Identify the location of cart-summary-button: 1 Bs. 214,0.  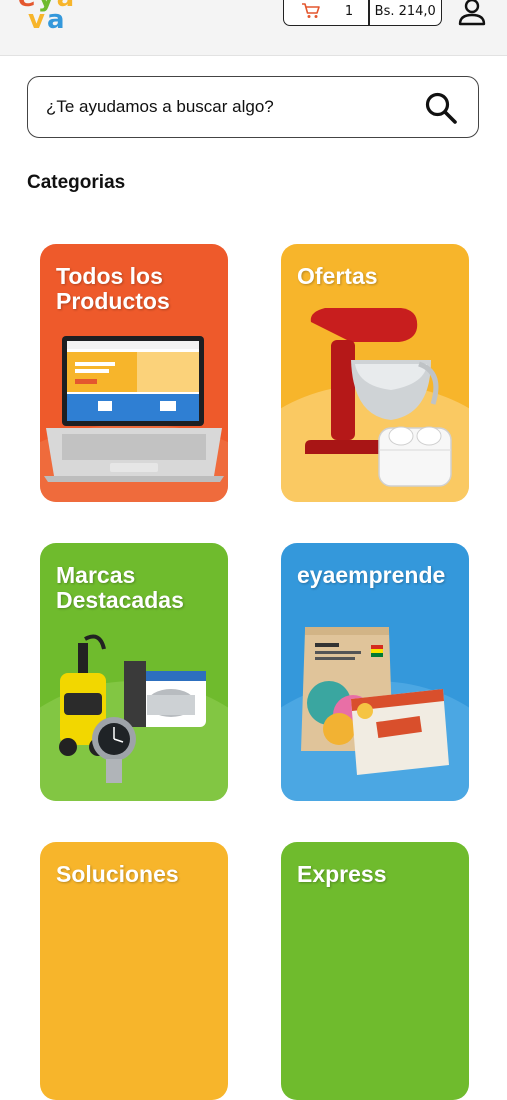
(362, 13).